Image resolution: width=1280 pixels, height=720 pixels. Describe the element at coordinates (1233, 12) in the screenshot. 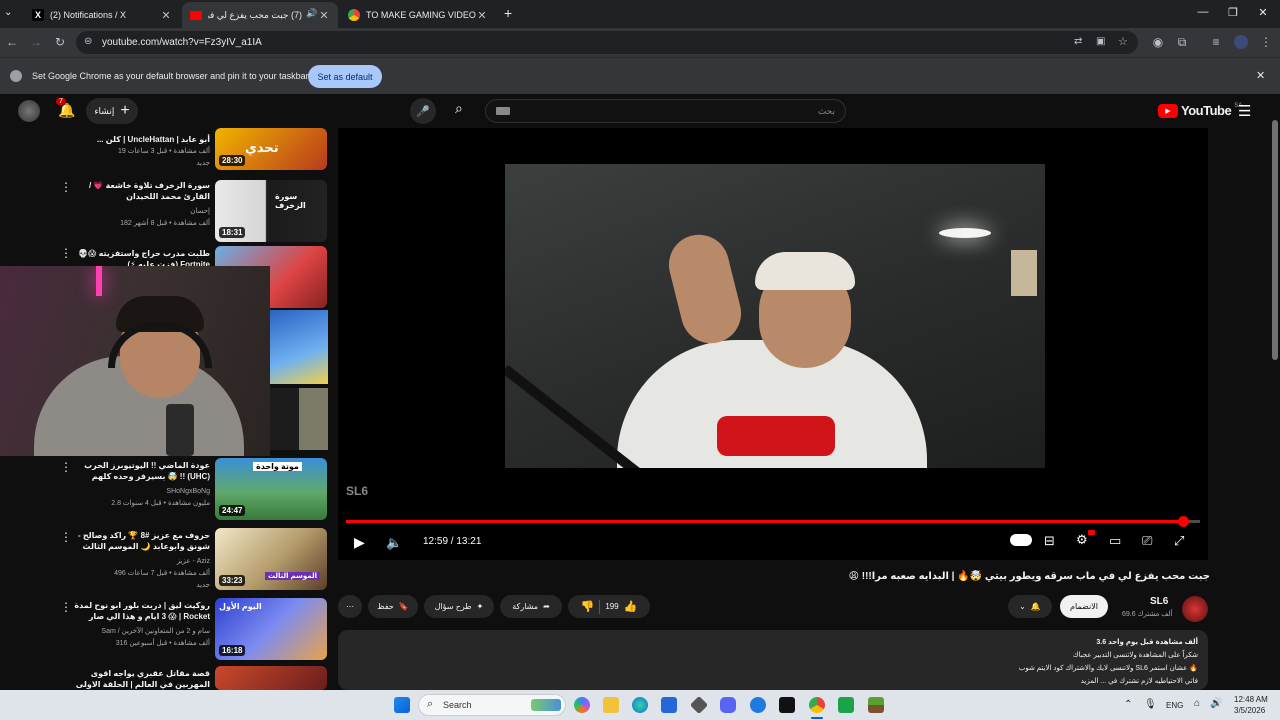

I see `maximize-icon: ❐` at that location.